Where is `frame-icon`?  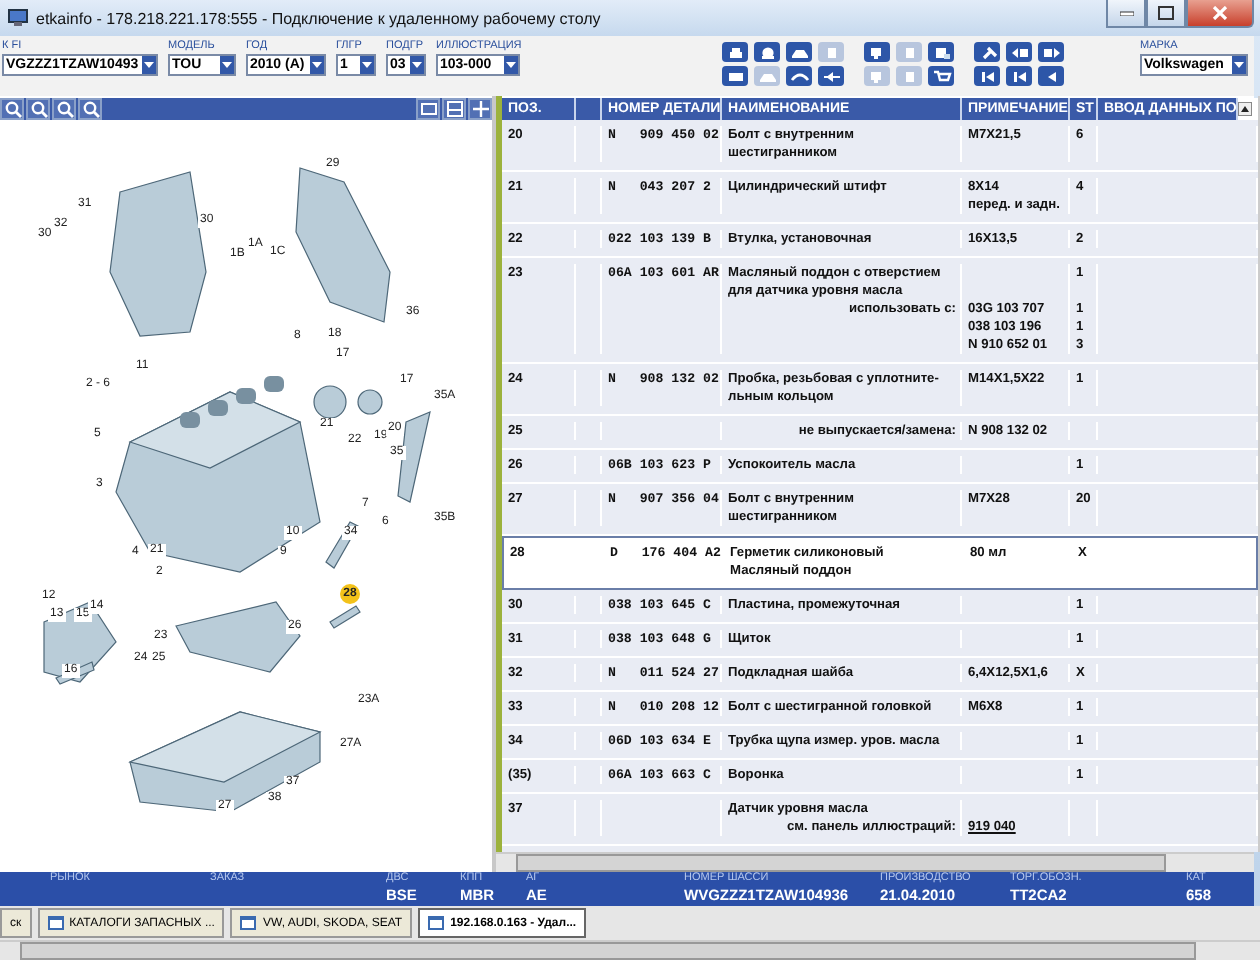 frame-icon is located at coordinates (428, 109).